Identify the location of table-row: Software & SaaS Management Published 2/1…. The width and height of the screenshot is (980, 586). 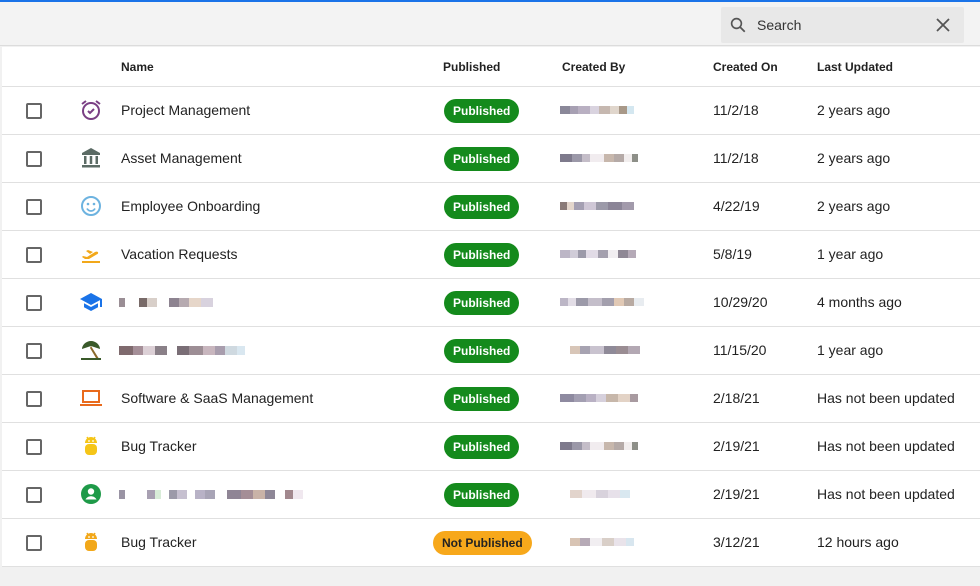
(491, 399).